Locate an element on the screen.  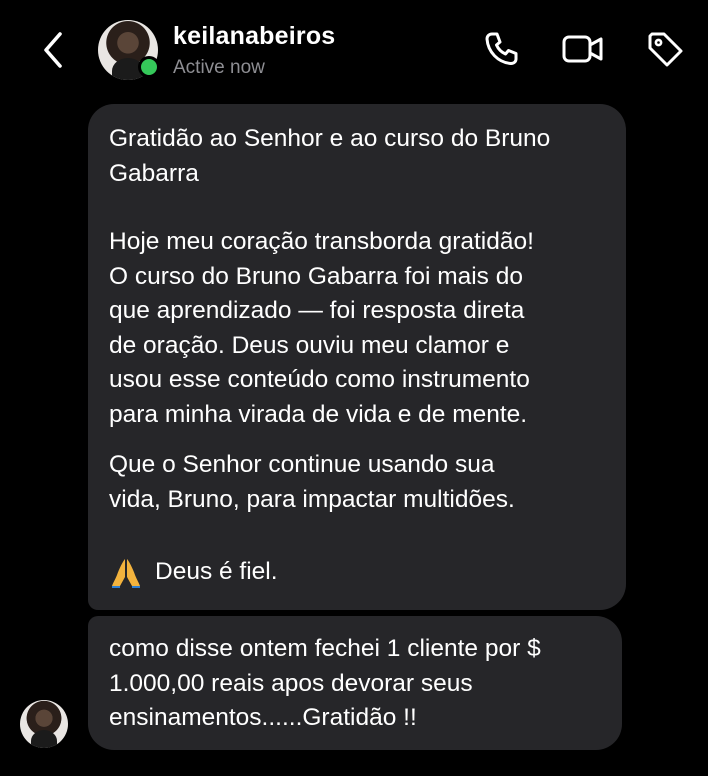
sender-avatar is located at coordinates (44, 724).